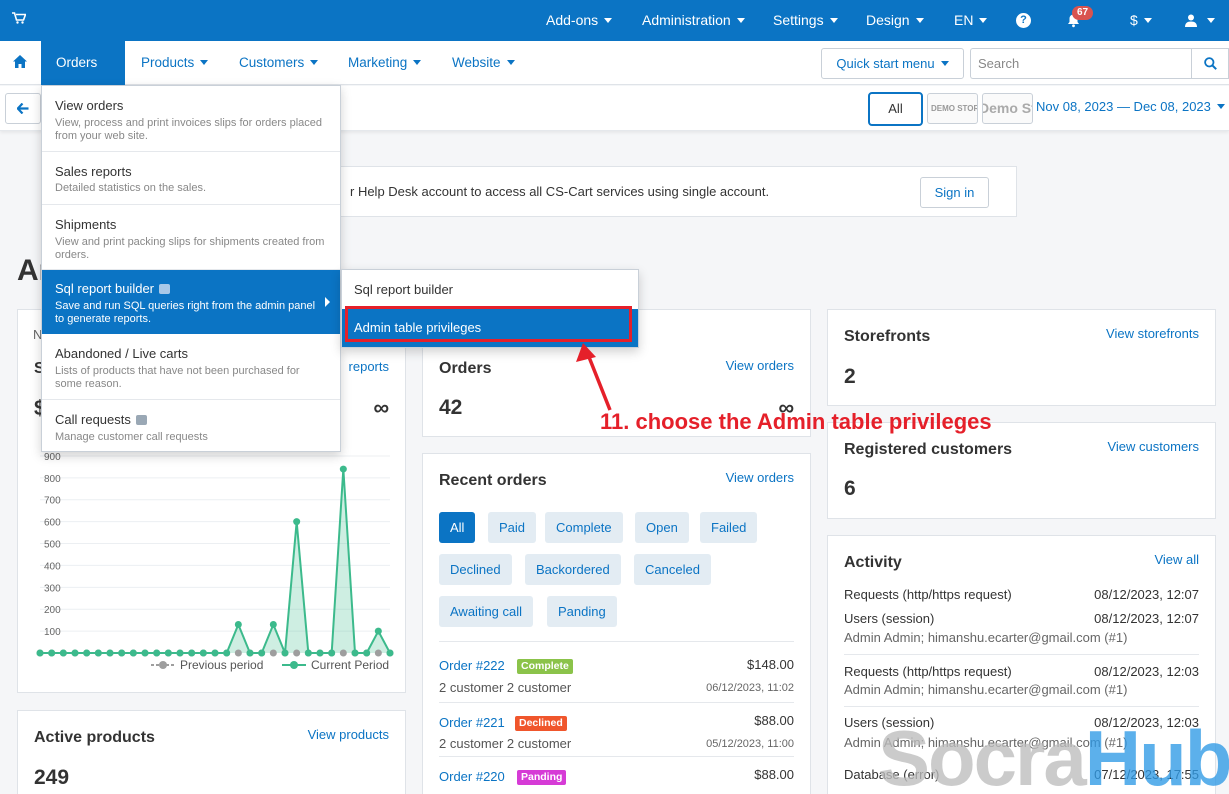  I want to click on date-range-picker: Nov 08, 2023 — Dec 08, 2023, so click(1130, 106).